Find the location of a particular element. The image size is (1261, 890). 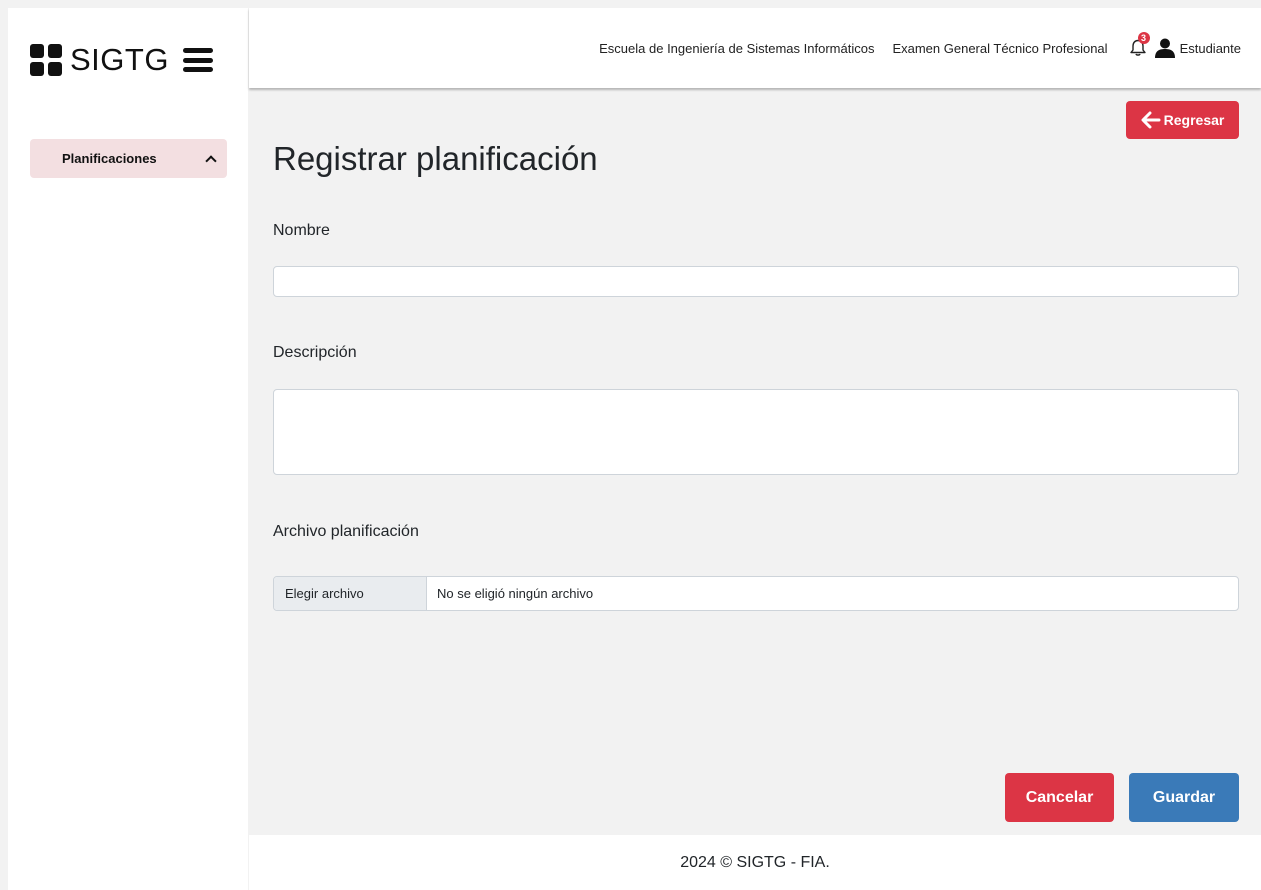

user-menu: Estudiante is located at coordinates (1197, 48).